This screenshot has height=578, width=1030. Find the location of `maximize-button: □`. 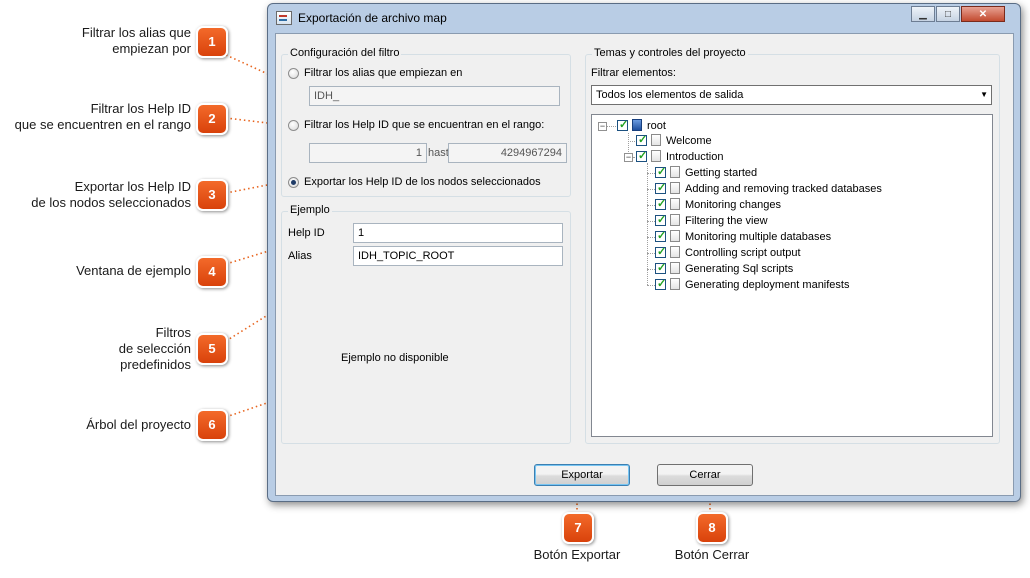

maximize-button: □ is located at coordinates (948, 14).